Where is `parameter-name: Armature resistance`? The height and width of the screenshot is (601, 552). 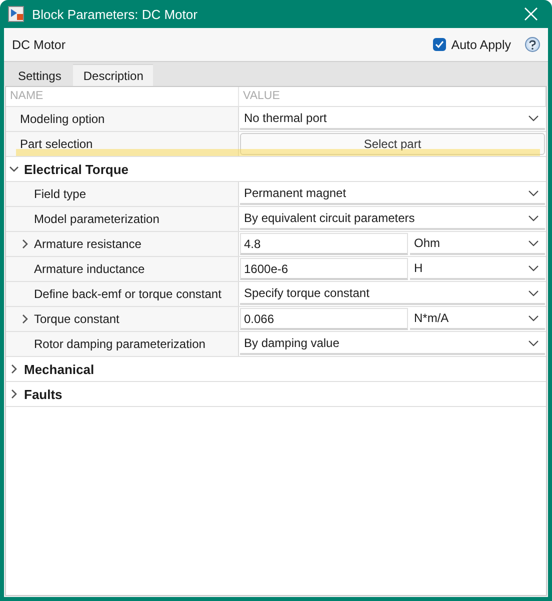
parameter-name: Armature resistance is located at coordinates (88, 244).